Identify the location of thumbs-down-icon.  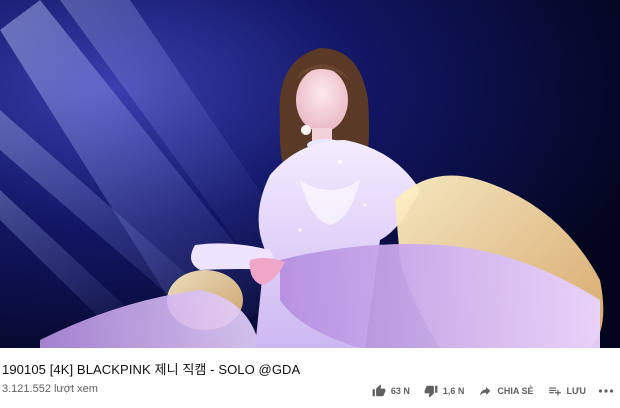
(431, 391).